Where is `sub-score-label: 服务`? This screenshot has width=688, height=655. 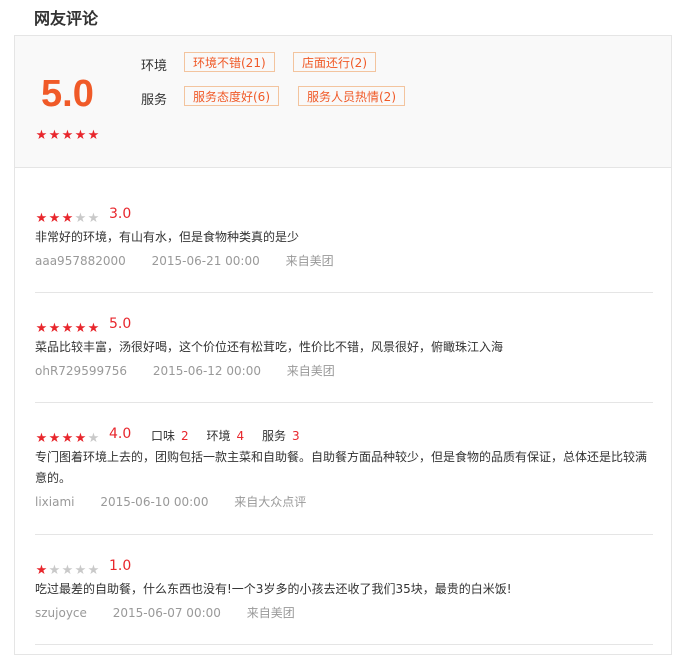
sub-score-label: 服务 is located at coordinates (273, 436).